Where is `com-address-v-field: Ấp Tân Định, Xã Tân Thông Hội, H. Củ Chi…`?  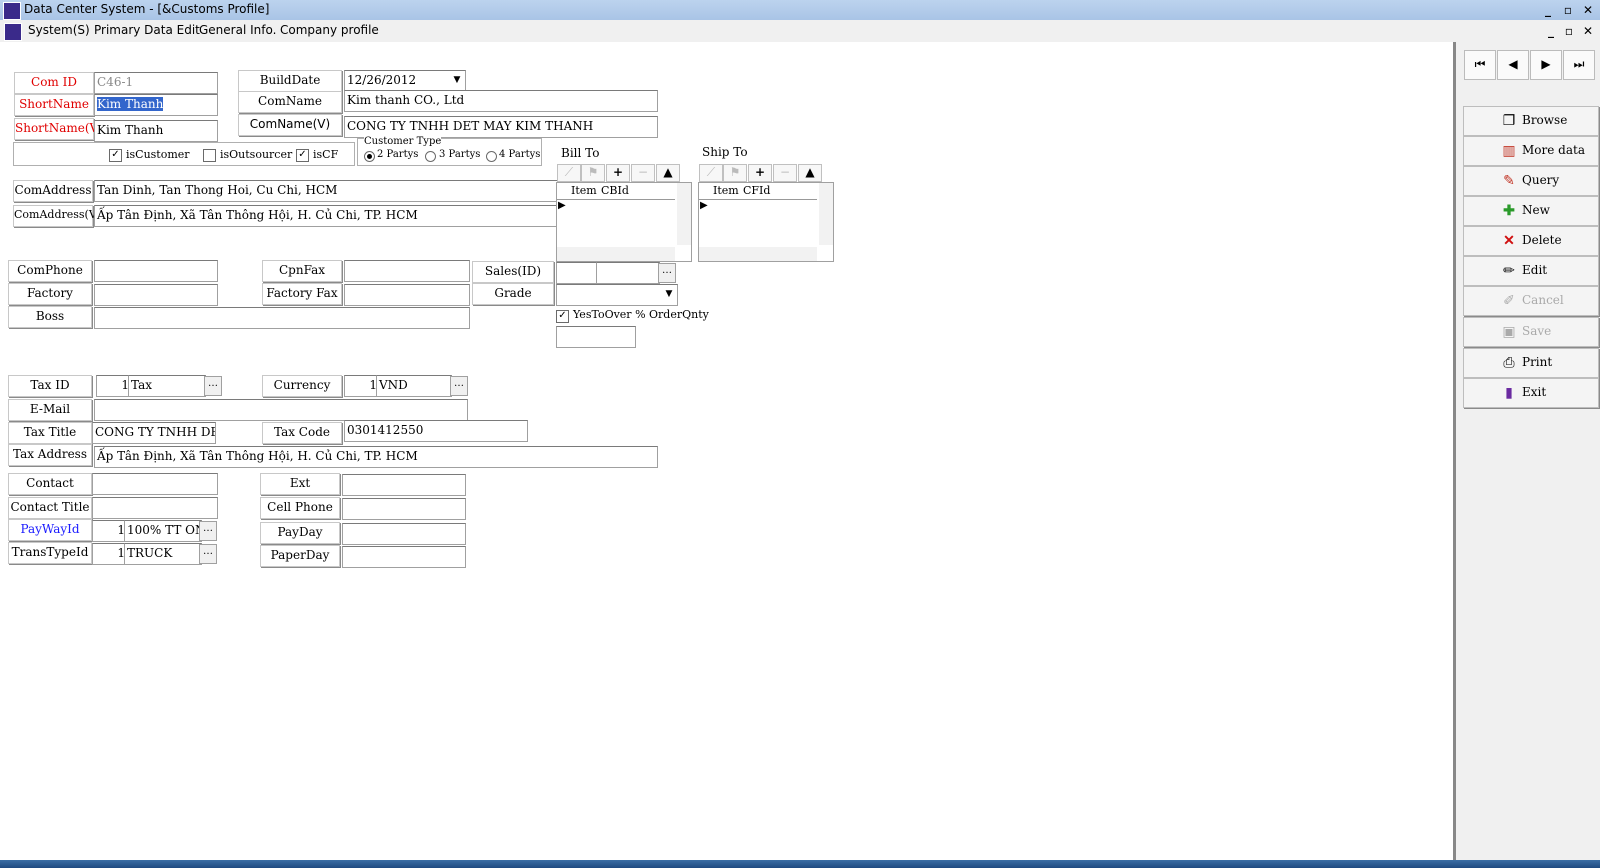
com-address-v-field: Ấp Tân Định, Xã Tân Thông Hội, H. Củ Chi… is located at coordinates (326, 216).